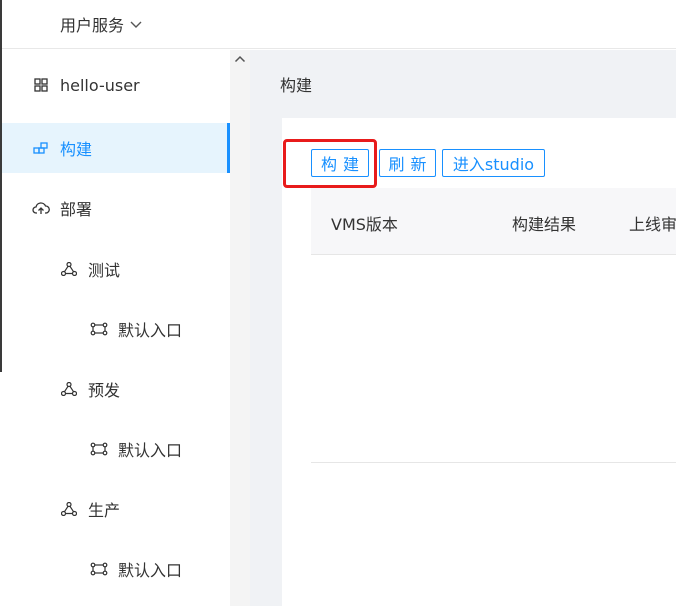 The image size is (676, 606). Describe the element at coordinates (296, 85) in the screenshot. I see `page-title: 构建` at that location.